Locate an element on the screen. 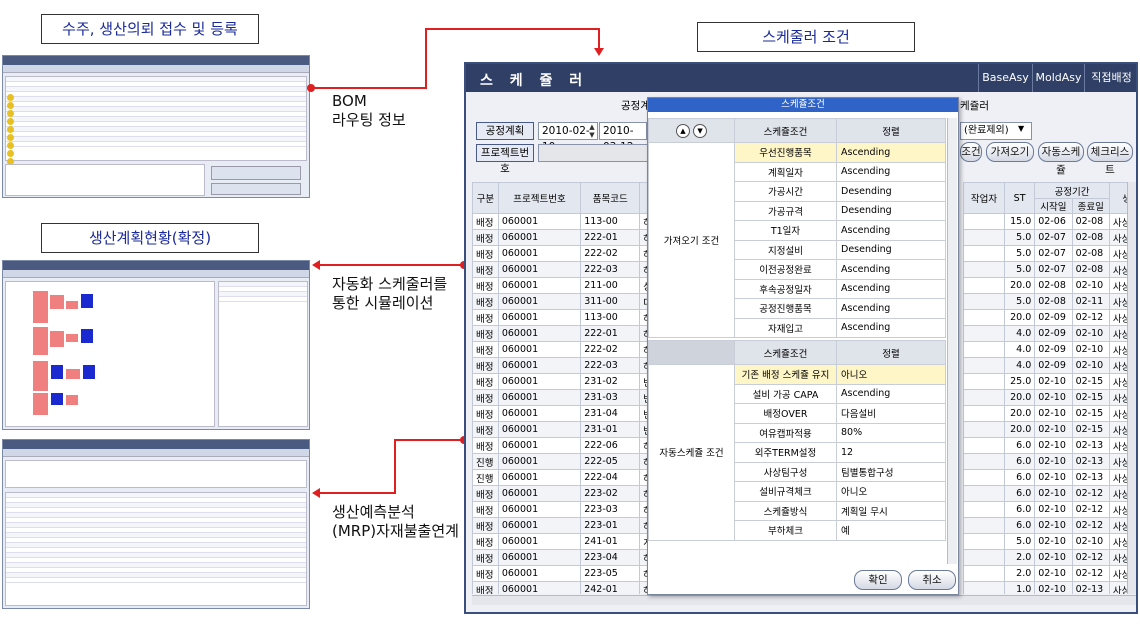 The width and height of the screenshot is (1140, 641). table-row: 20.002-0802-10사상1 is located at coordinates (1045, 285).